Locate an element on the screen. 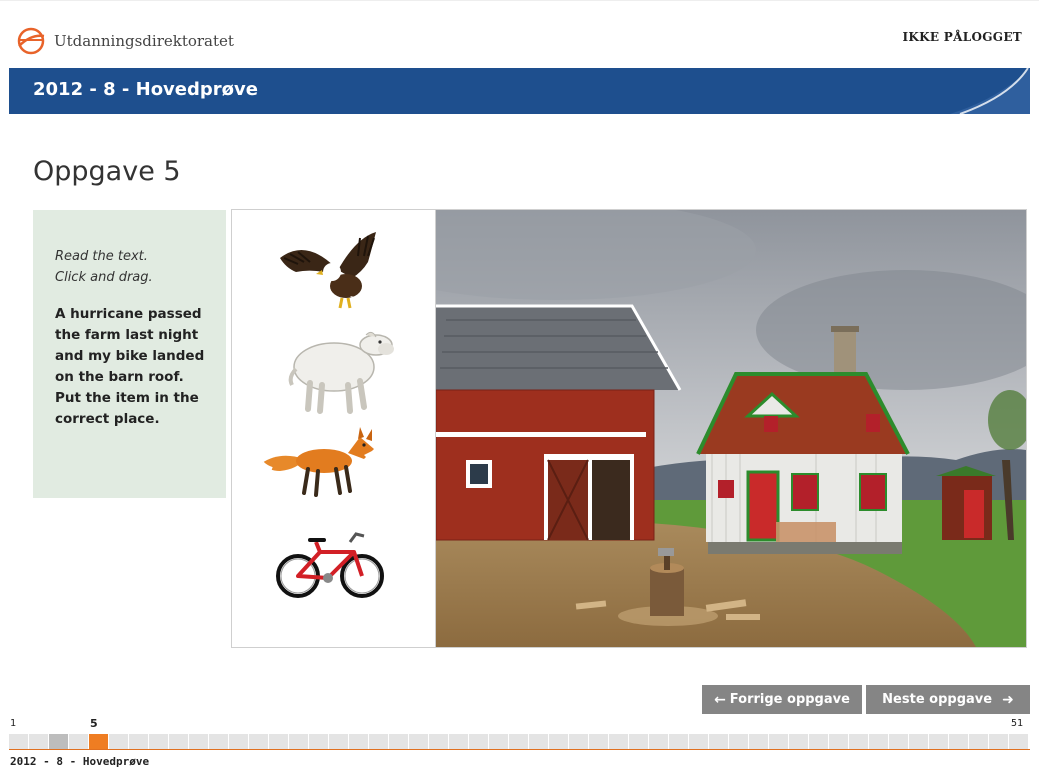 The height and width of the screenshot is (773, 1039). instruction-read: Read the text. is located at coordinates (101, 256).